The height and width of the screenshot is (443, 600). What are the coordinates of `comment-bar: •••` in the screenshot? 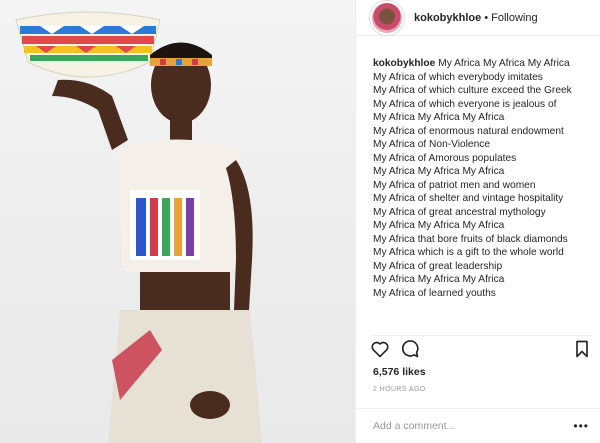 It's located at (478, 425).